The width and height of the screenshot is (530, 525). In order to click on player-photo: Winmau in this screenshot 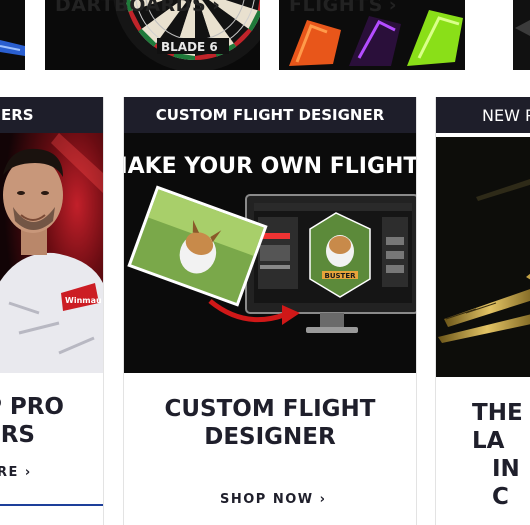, I will do `click(51, 253)`.